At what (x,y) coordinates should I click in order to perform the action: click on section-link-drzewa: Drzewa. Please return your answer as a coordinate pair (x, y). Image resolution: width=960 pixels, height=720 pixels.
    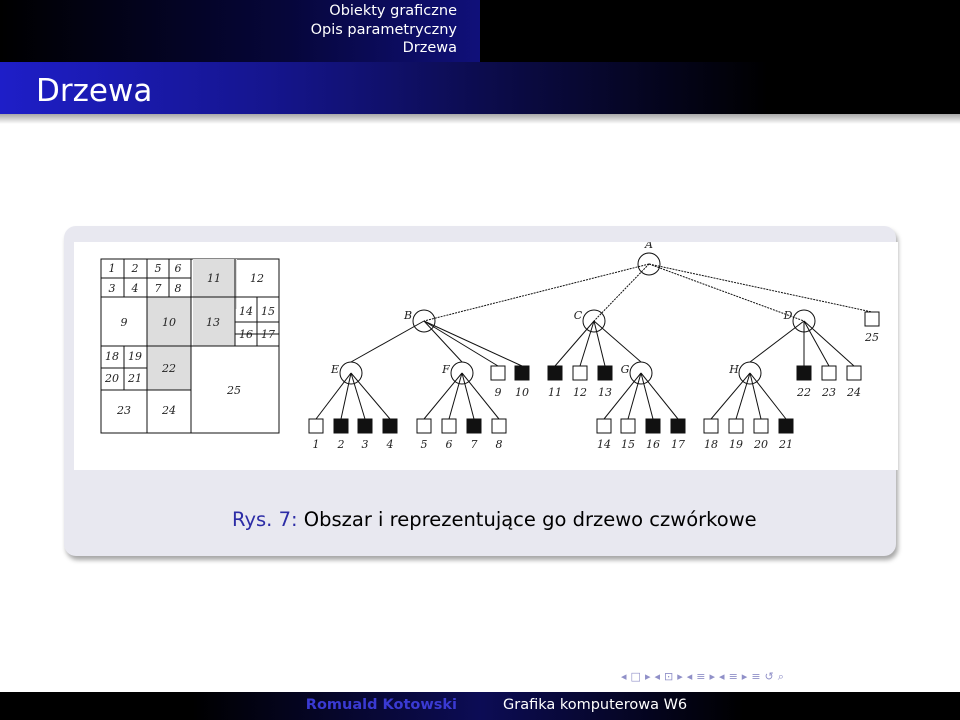
    Looking at the image, I should click on (384, 48).